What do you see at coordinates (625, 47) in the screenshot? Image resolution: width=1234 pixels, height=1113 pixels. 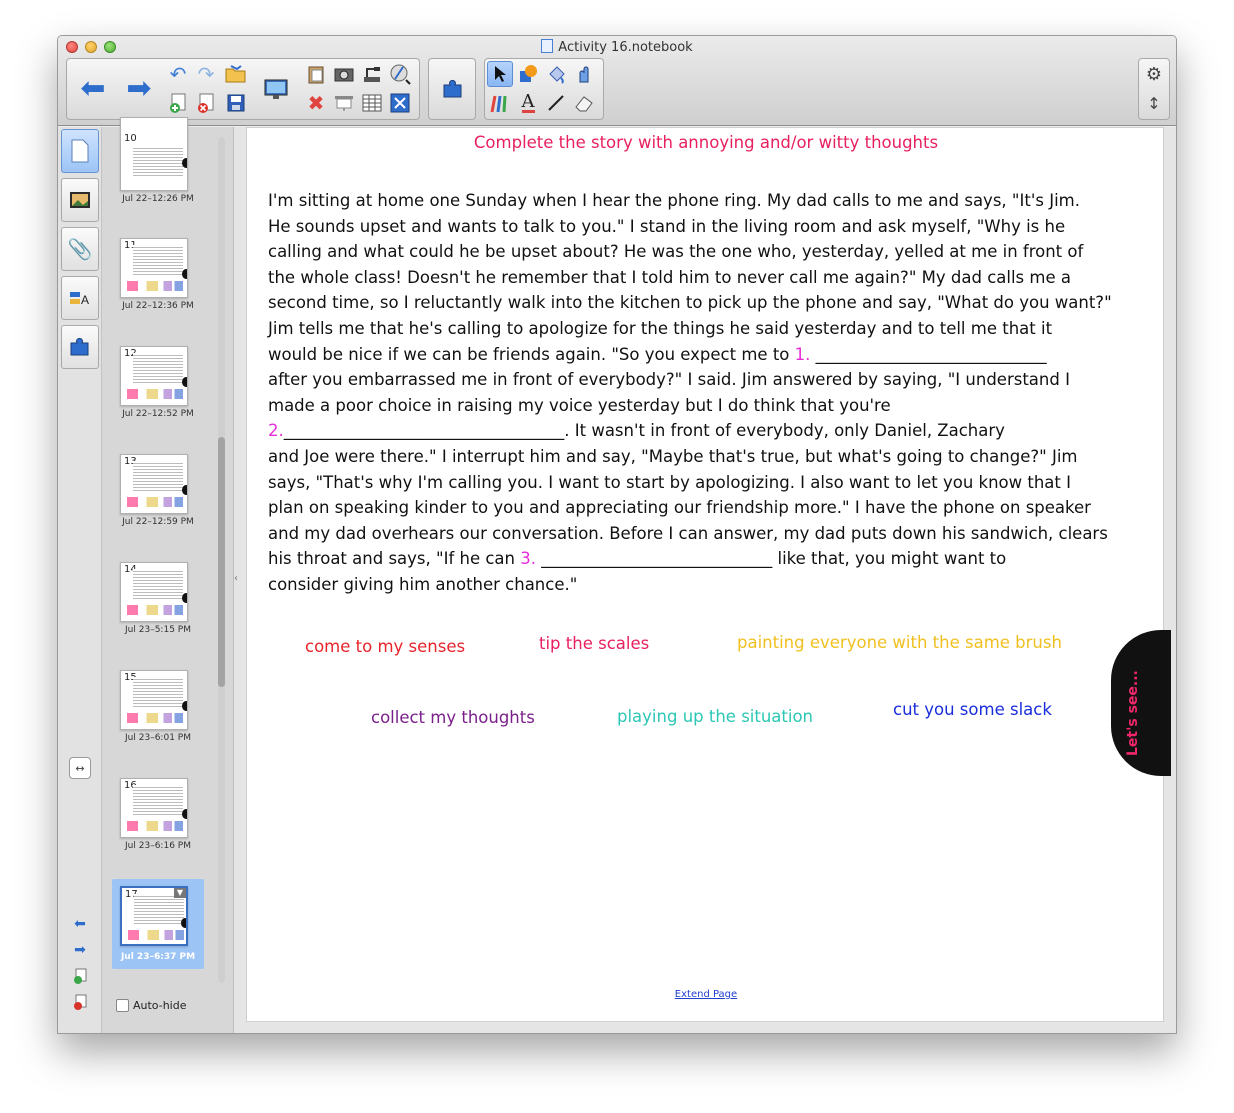 I see `window-title-text: Activity 16.notebook` at bounding box center [625, 47].